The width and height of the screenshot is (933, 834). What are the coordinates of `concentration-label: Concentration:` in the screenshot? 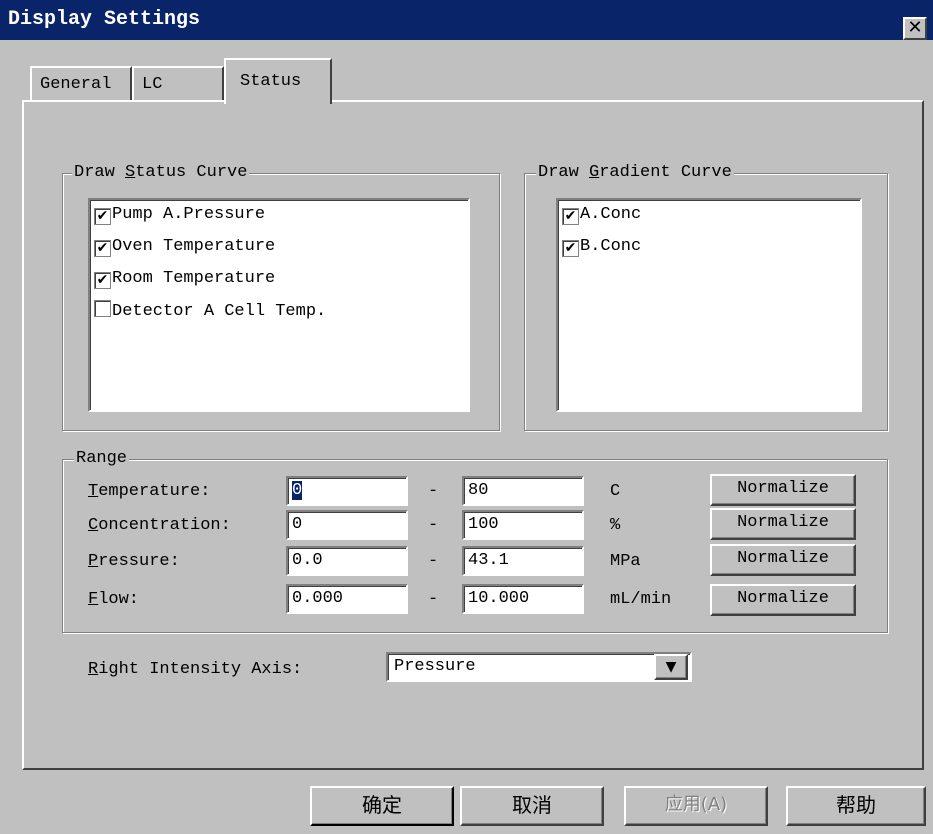 It's located at (159, 525).